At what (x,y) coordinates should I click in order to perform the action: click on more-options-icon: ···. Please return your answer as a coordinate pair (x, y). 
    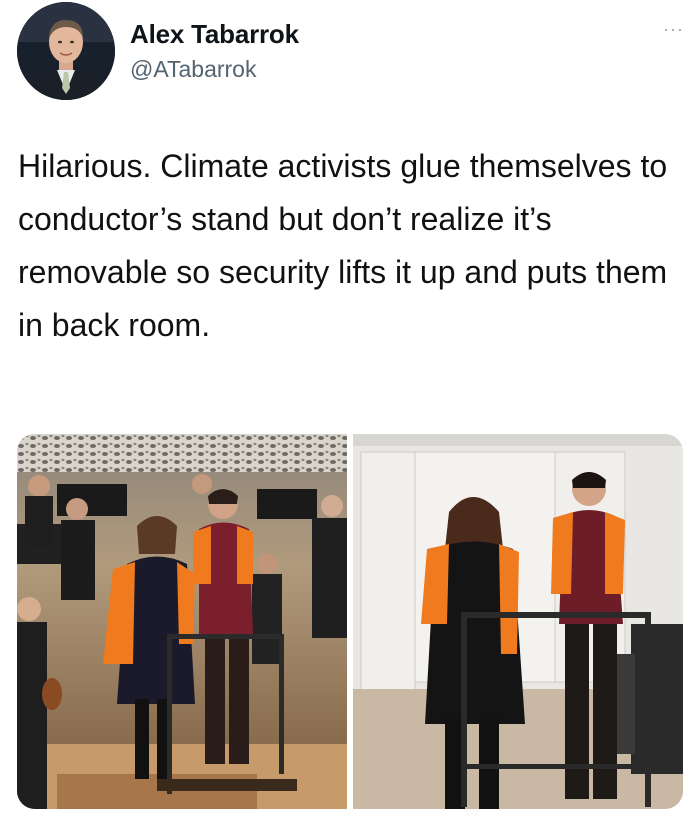
    Looking at the image, I should click on (673, 29).